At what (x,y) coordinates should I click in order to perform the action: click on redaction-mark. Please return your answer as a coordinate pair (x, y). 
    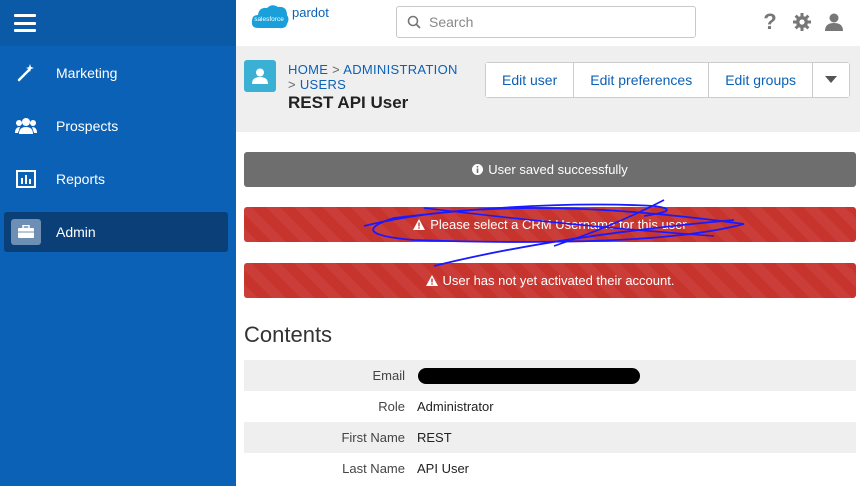
    Looking at the image, I should click on (529, 376).